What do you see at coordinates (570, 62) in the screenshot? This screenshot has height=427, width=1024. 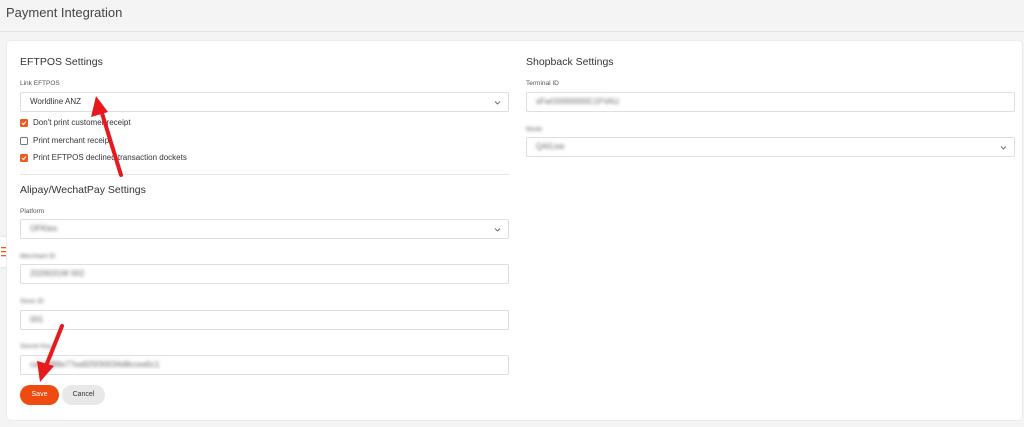 I see `shopback-section-title: Shopback Settings` at bounding box center [570, 62].